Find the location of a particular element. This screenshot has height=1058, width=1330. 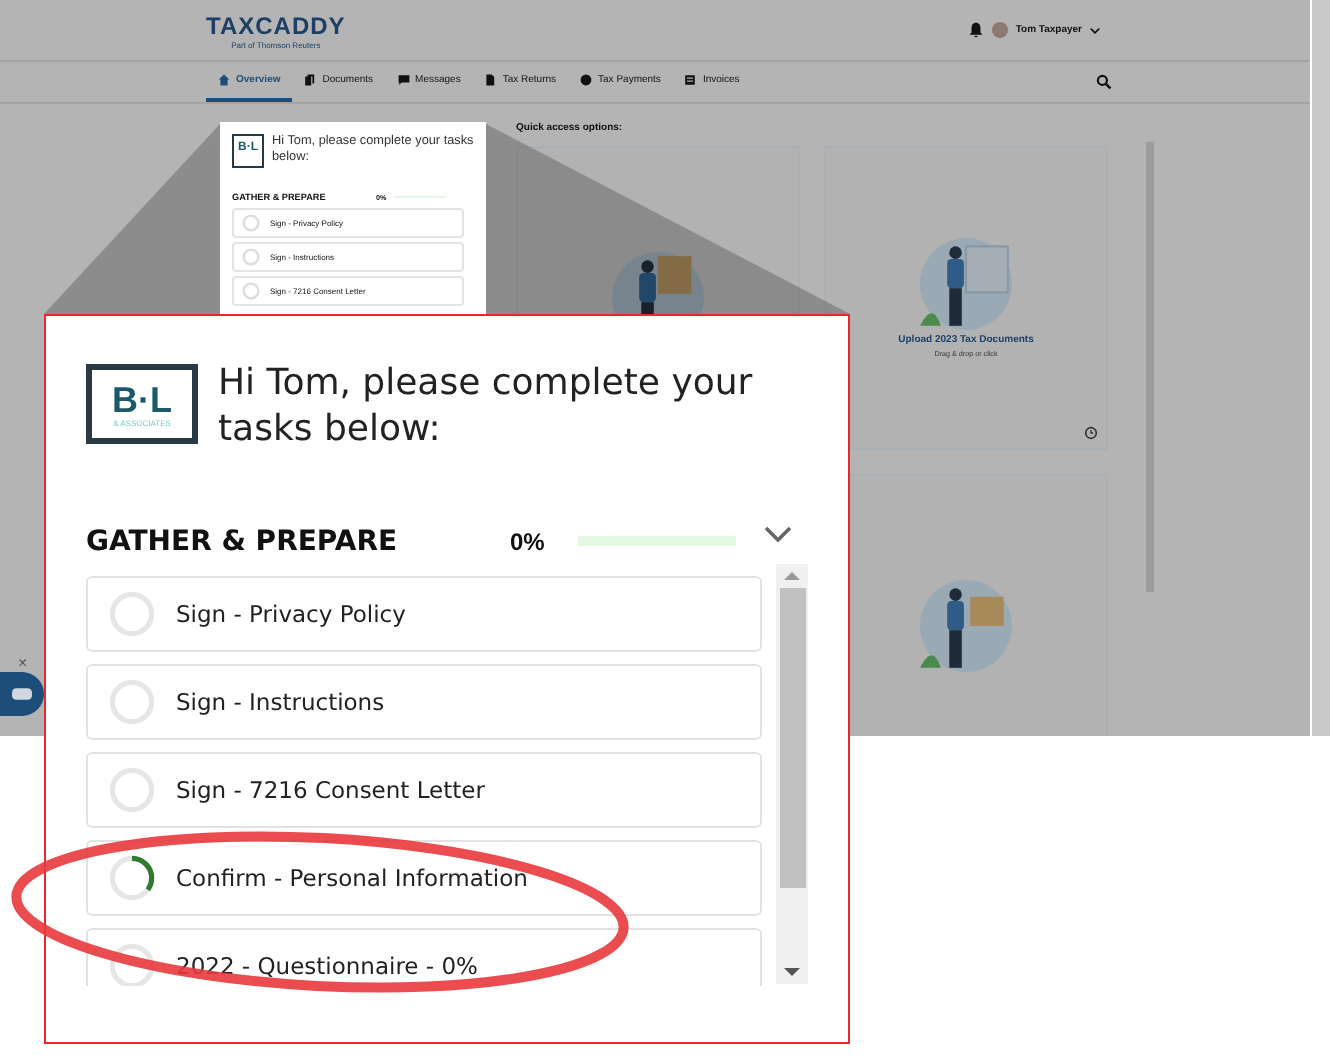

documents-icon is located at coordinates (310, 80).